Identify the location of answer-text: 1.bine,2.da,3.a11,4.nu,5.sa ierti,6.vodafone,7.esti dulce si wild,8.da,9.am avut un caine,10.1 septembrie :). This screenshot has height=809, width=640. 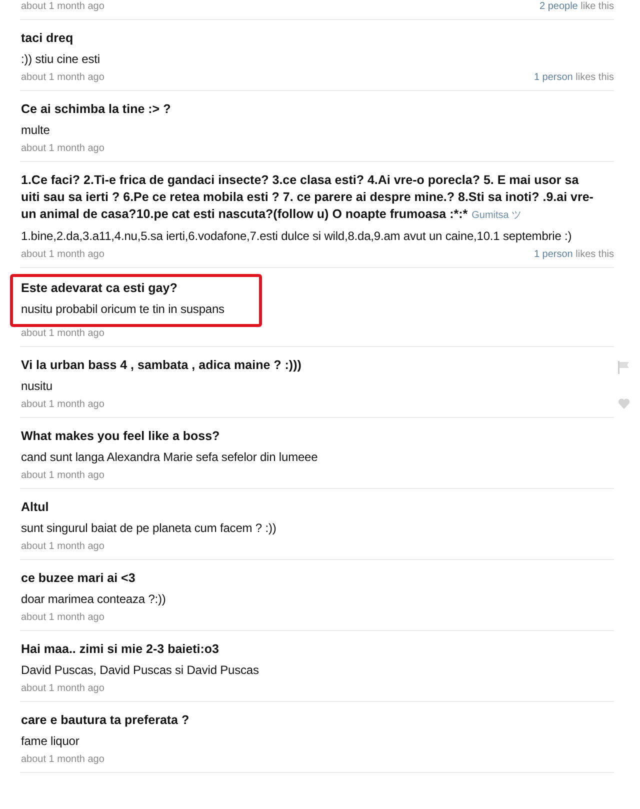
(297, 236).